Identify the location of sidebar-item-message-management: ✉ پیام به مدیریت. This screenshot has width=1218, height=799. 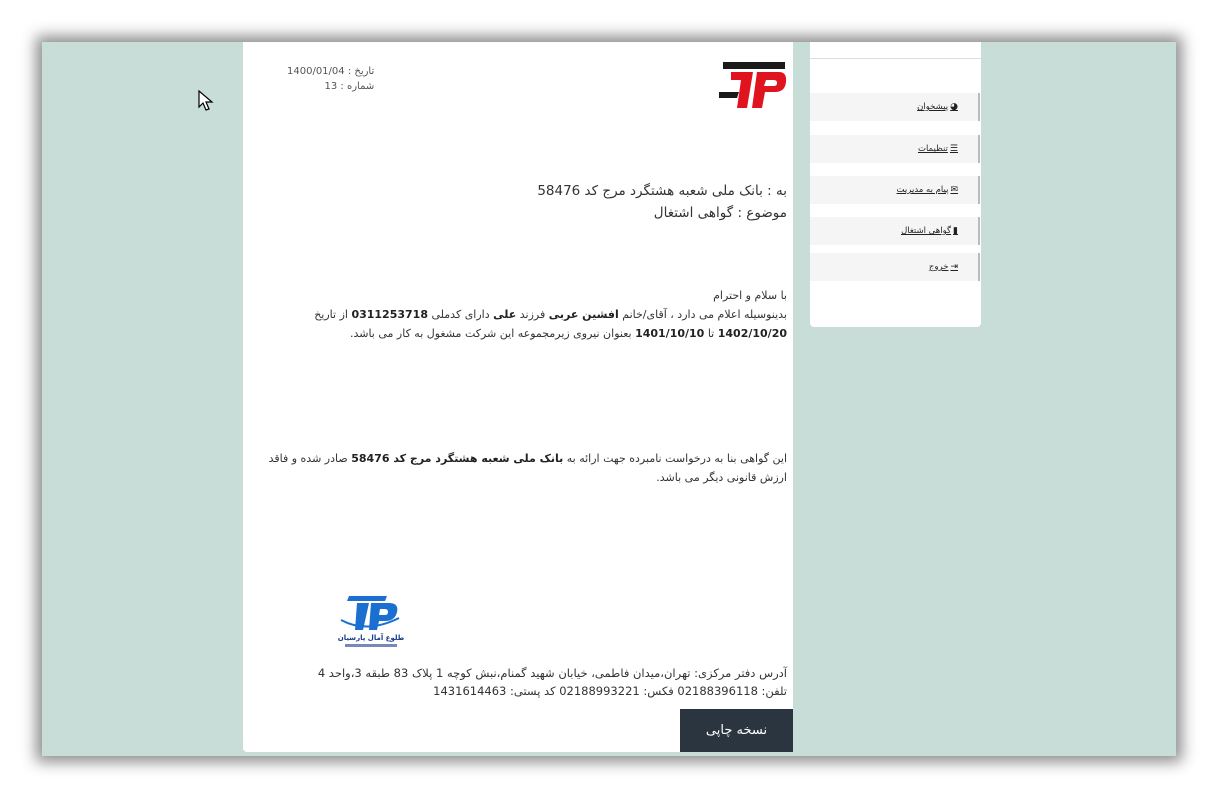
(895, 190).